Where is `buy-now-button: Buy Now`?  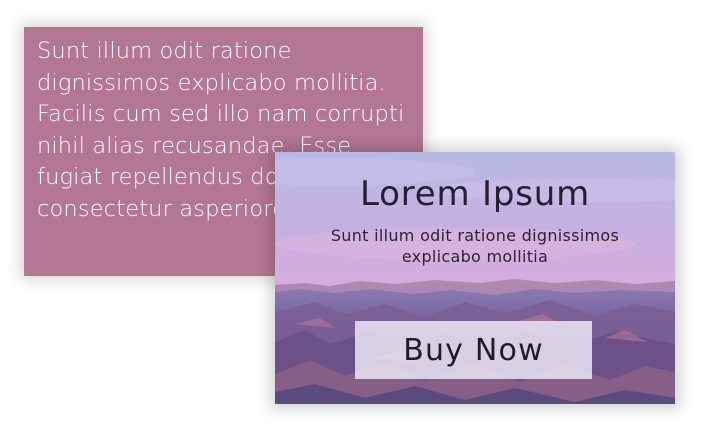 buy-now-button: Buy Now is located at coordinates (473, 350).